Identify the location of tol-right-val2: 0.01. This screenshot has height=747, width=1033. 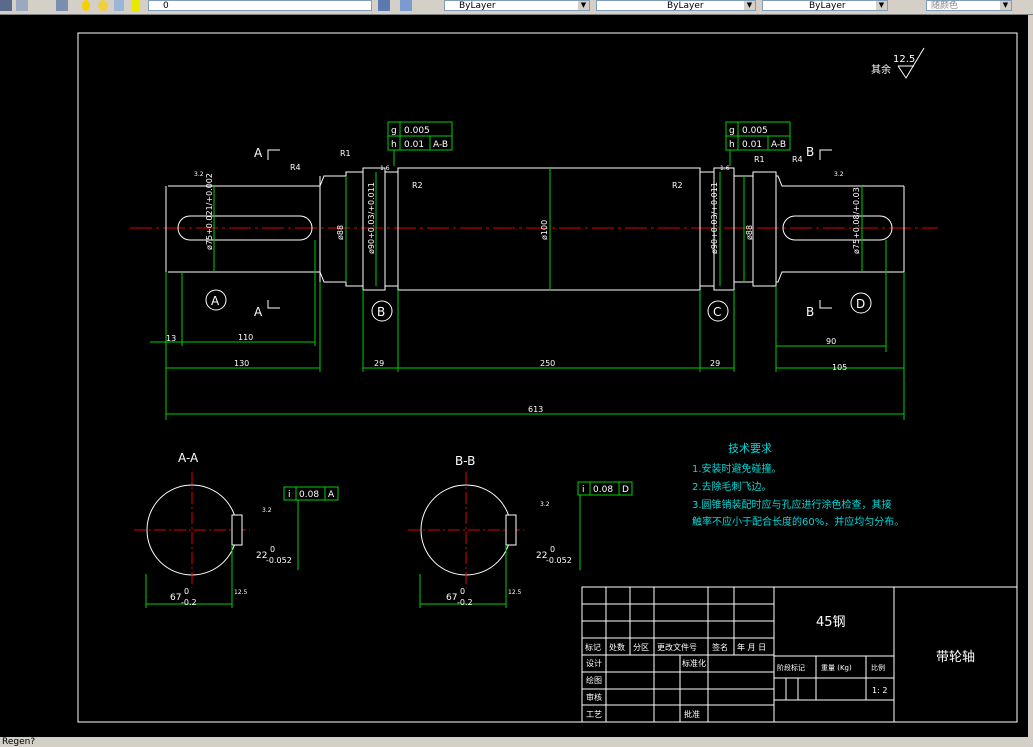
(752, 145).